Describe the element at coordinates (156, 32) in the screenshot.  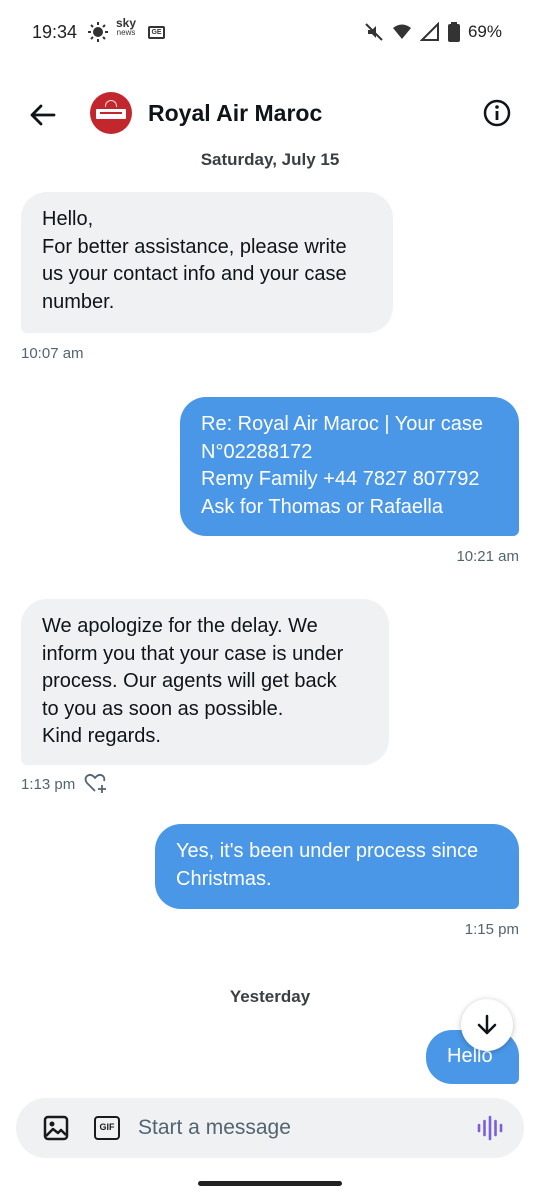
I see `news-icon: GE` at that location.